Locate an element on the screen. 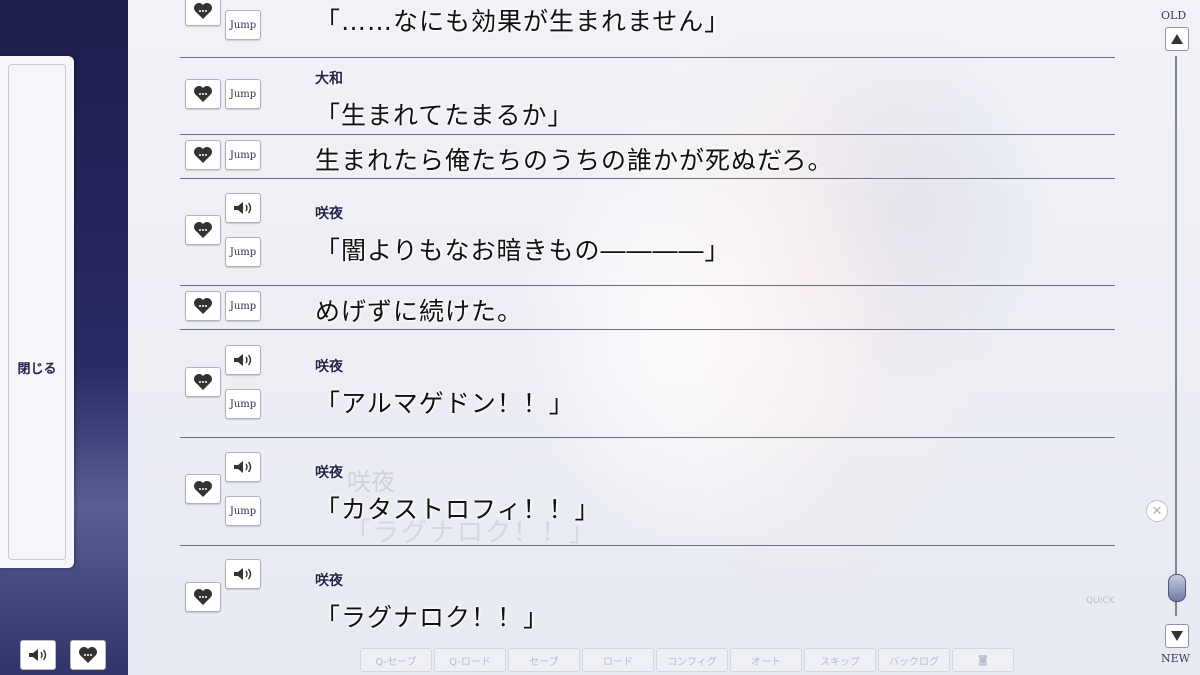 The image size is (1200, 675). menu-auto: オート is located at coordinates (766, 660).